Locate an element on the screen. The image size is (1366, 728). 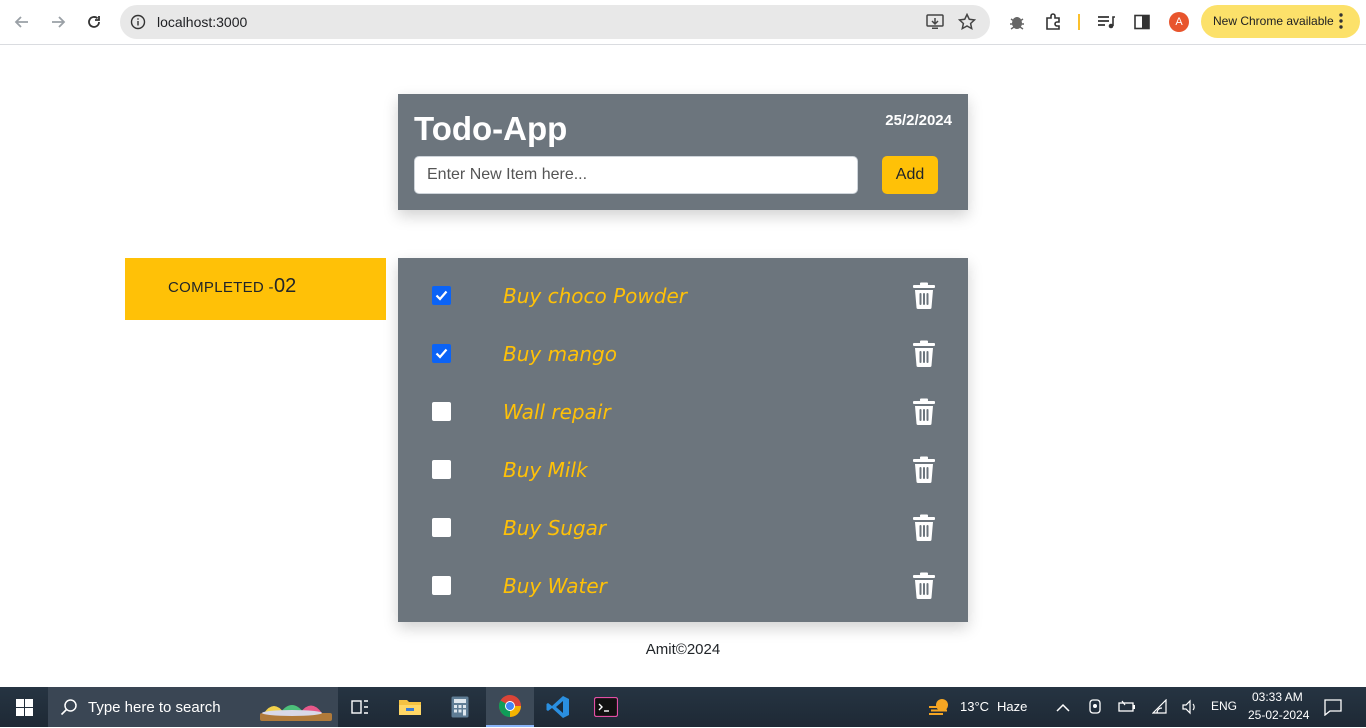
todo-item-label: Buy choco Powder is located at coordinates (595, 296).